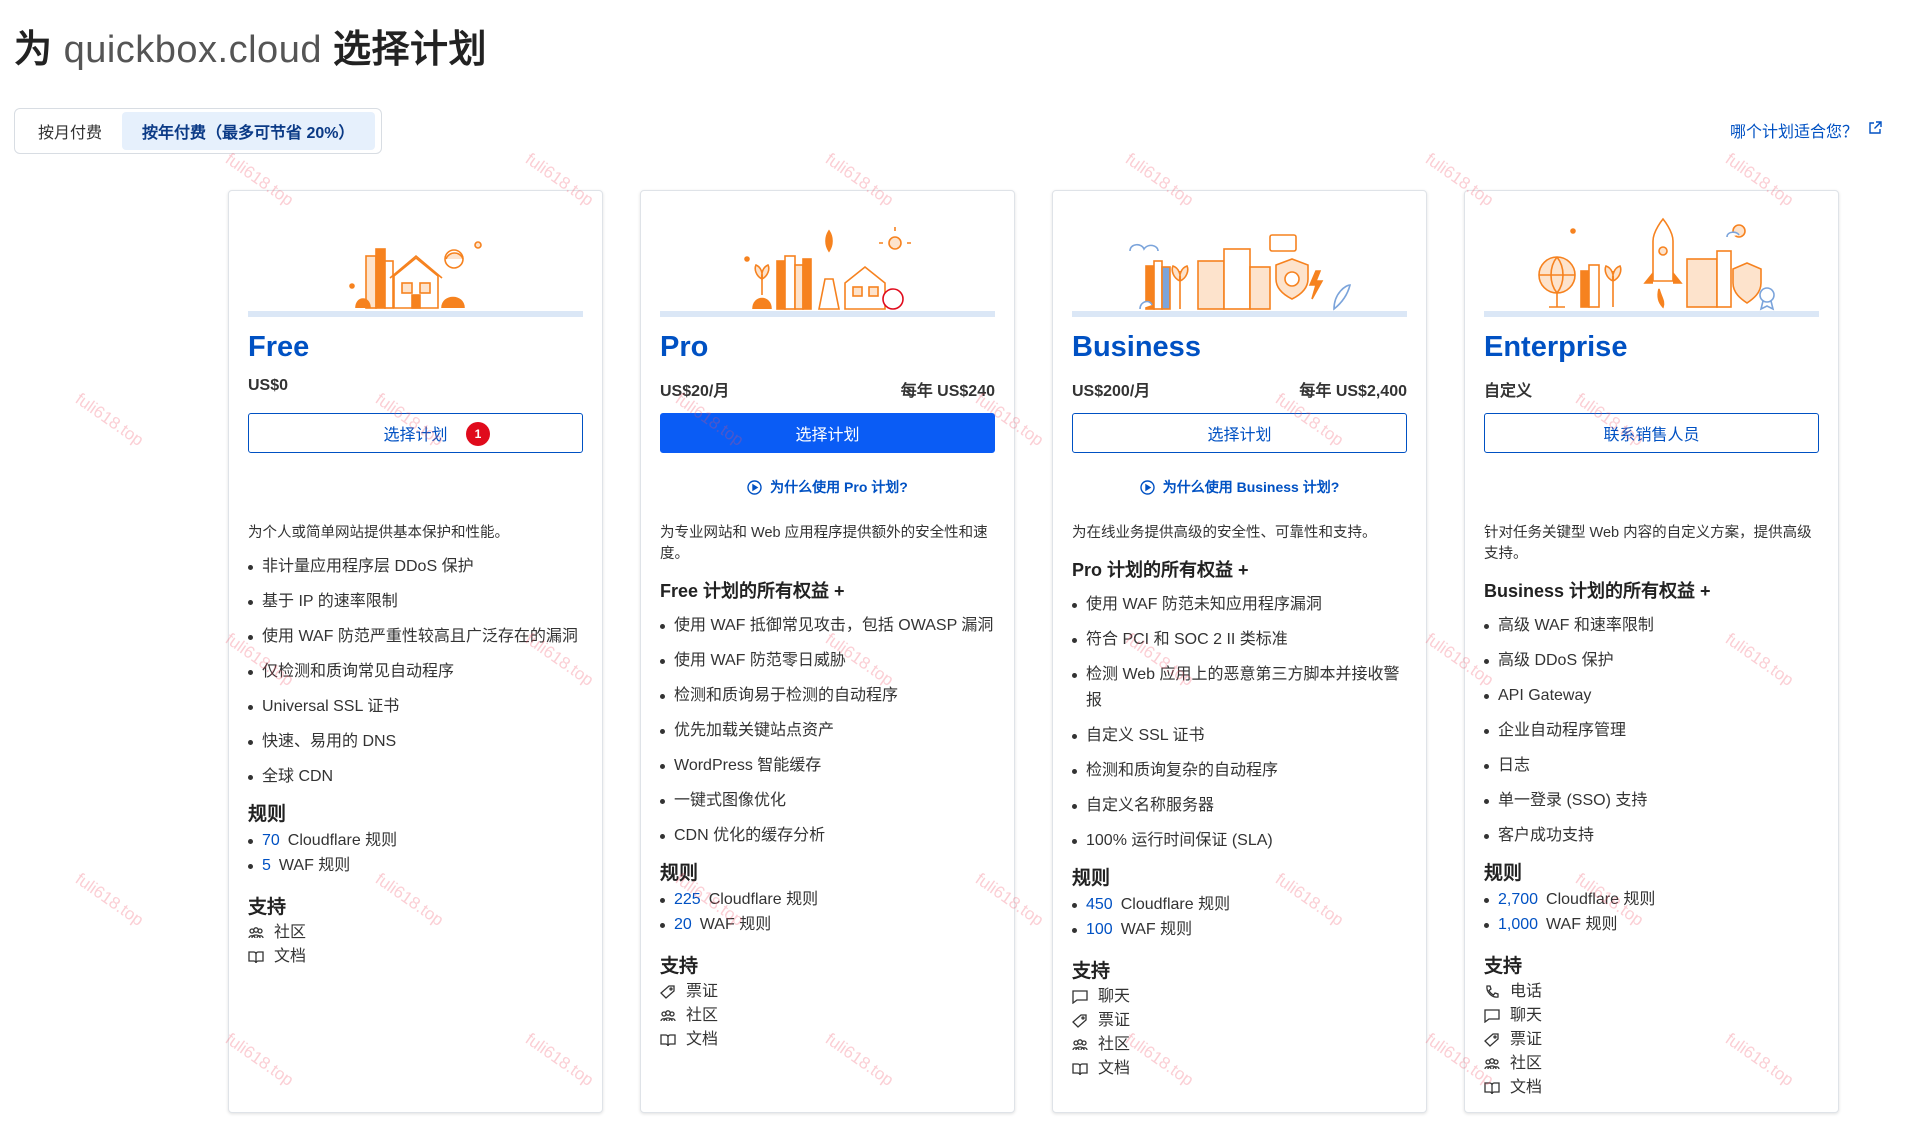 This screenshot has height=1146, width=1920. I want to click on feature-item: Universal SSL 证书, so click(415, 707).